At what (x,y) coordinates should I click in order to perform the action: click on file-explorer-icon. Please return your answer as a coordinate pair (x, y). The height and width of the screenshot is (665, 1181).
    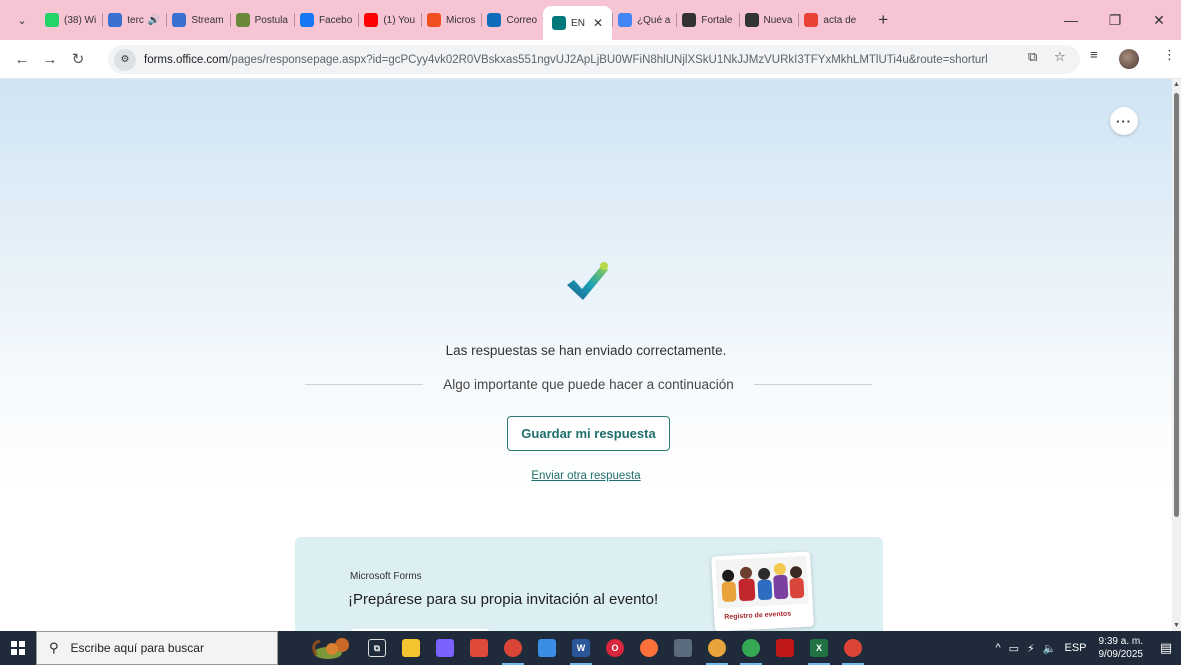
    Looking at the image, I should click on (411, 648).